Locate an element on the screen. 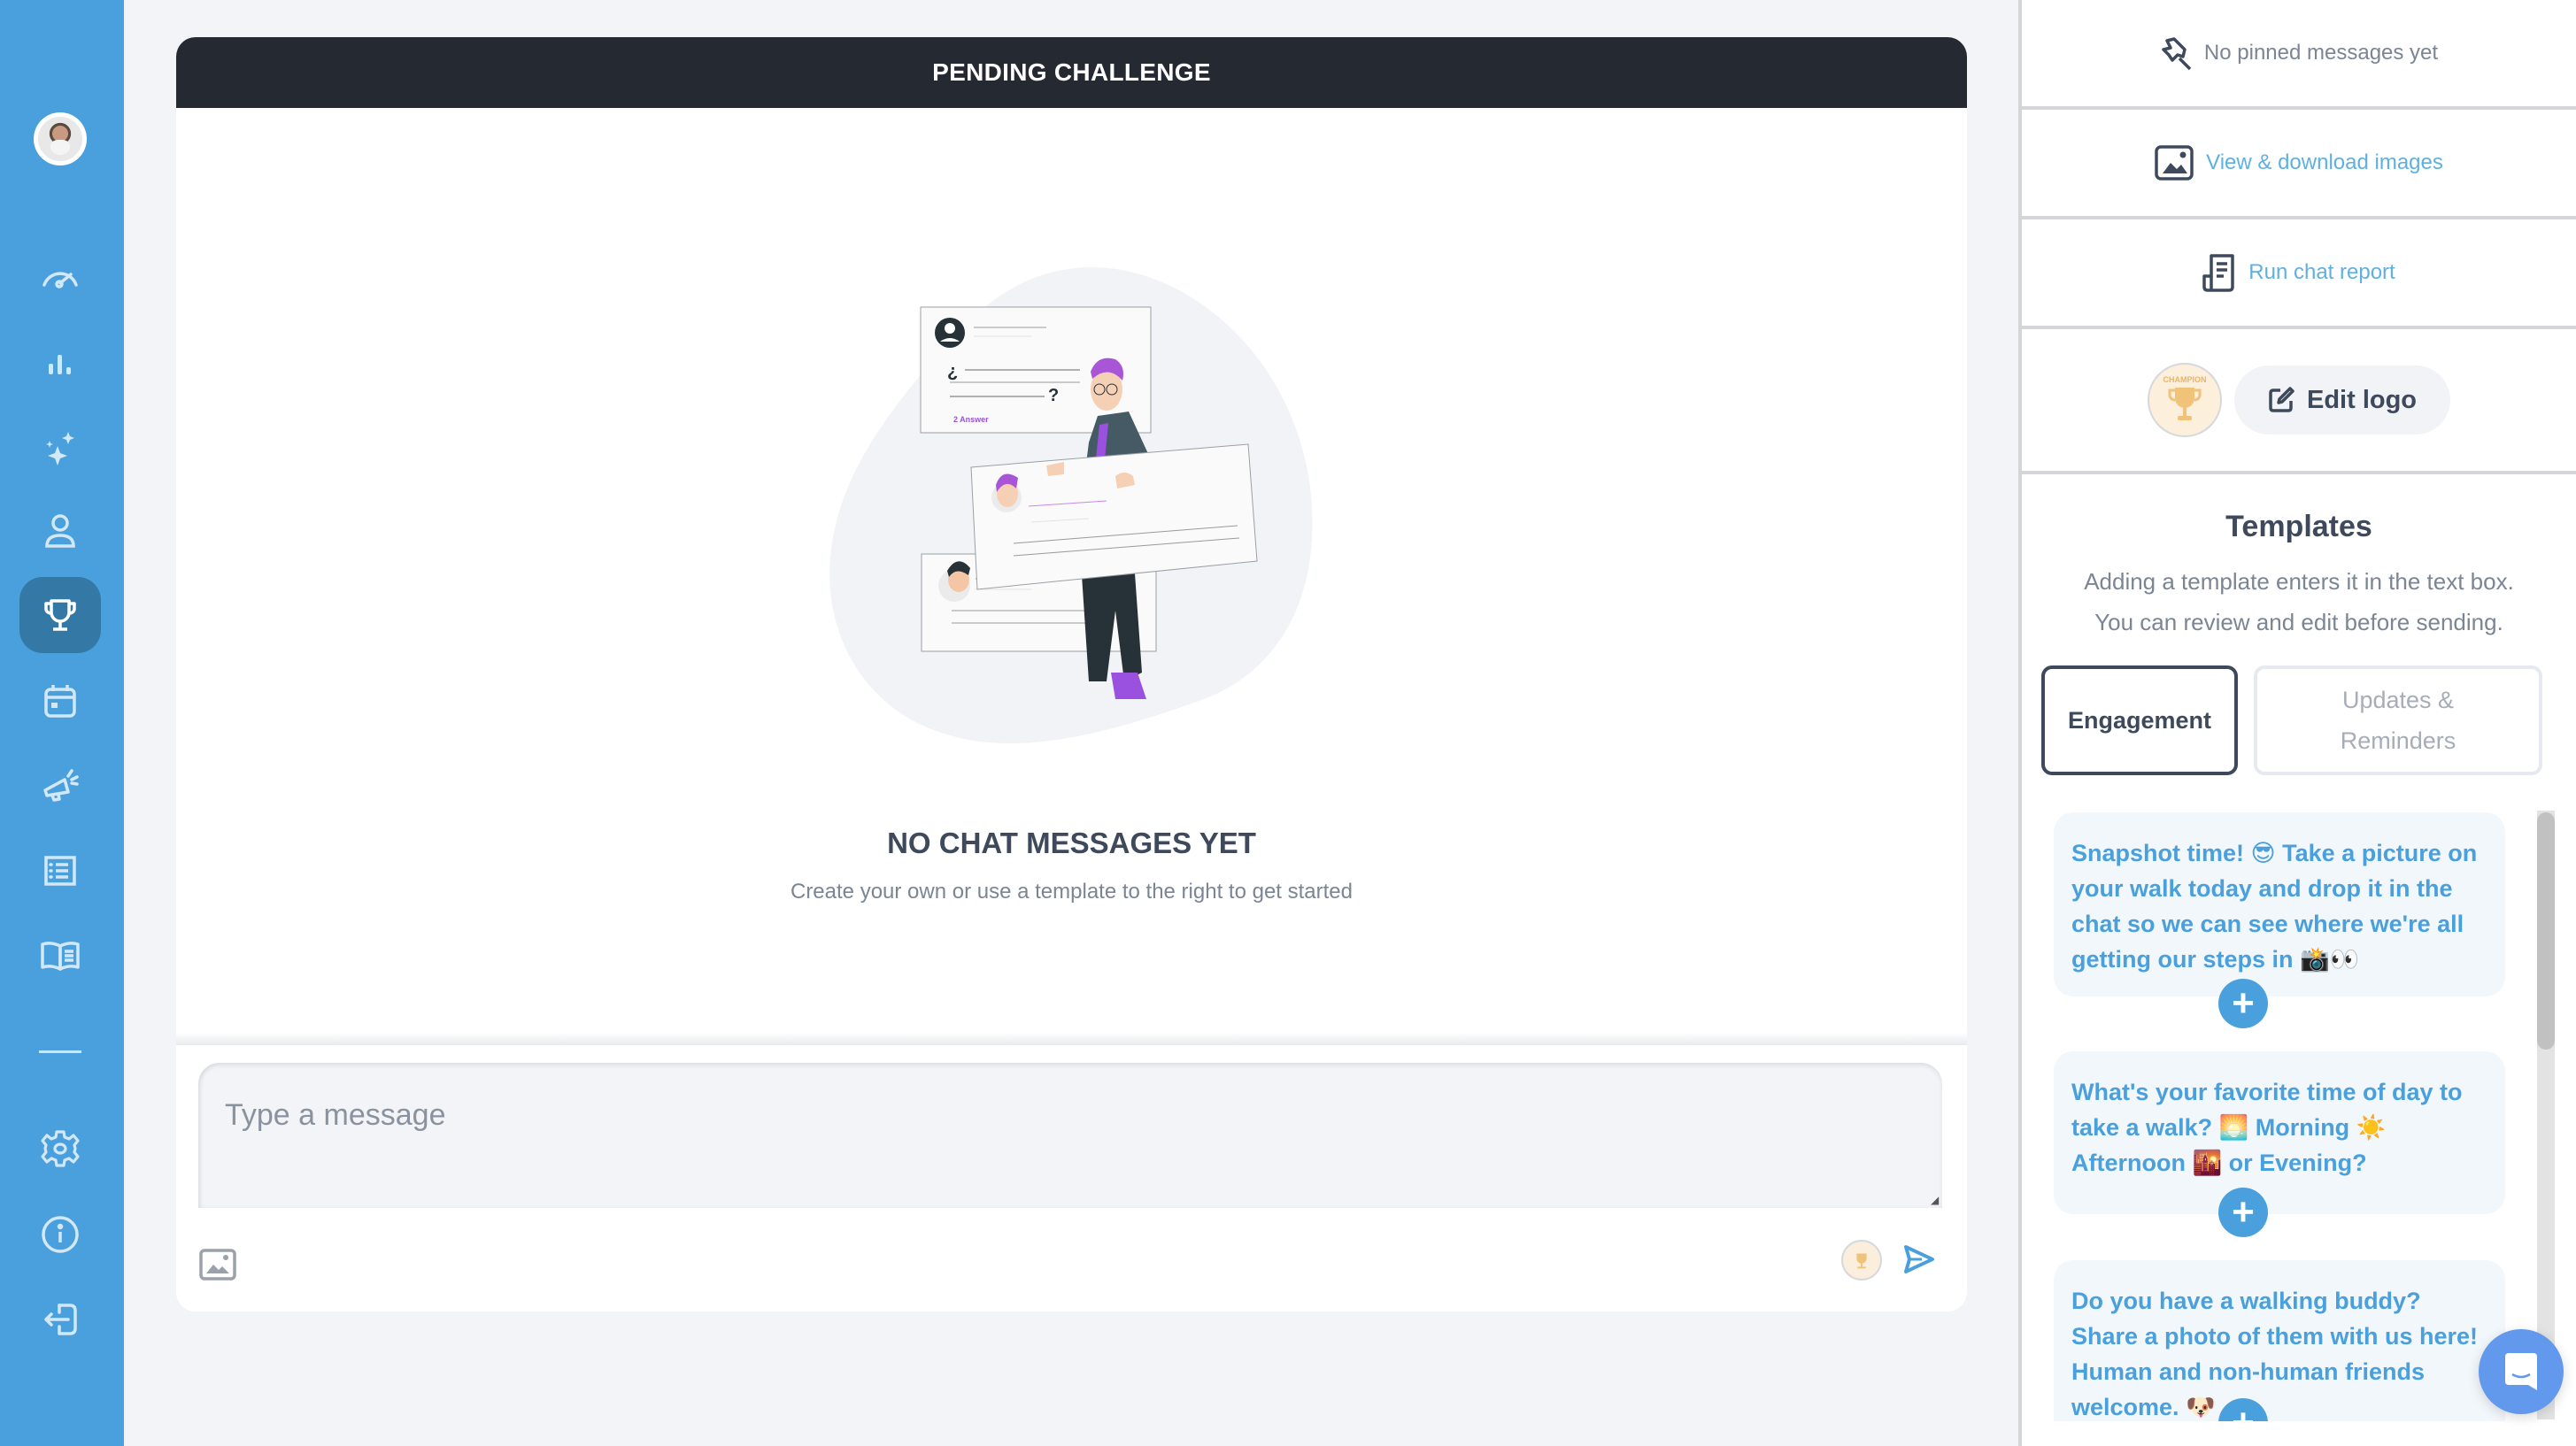 This screenshot has height=1446, width=2576. empty-chat-illustration: ¿ ? 2 Answer is located at coordinates (1071, 505).